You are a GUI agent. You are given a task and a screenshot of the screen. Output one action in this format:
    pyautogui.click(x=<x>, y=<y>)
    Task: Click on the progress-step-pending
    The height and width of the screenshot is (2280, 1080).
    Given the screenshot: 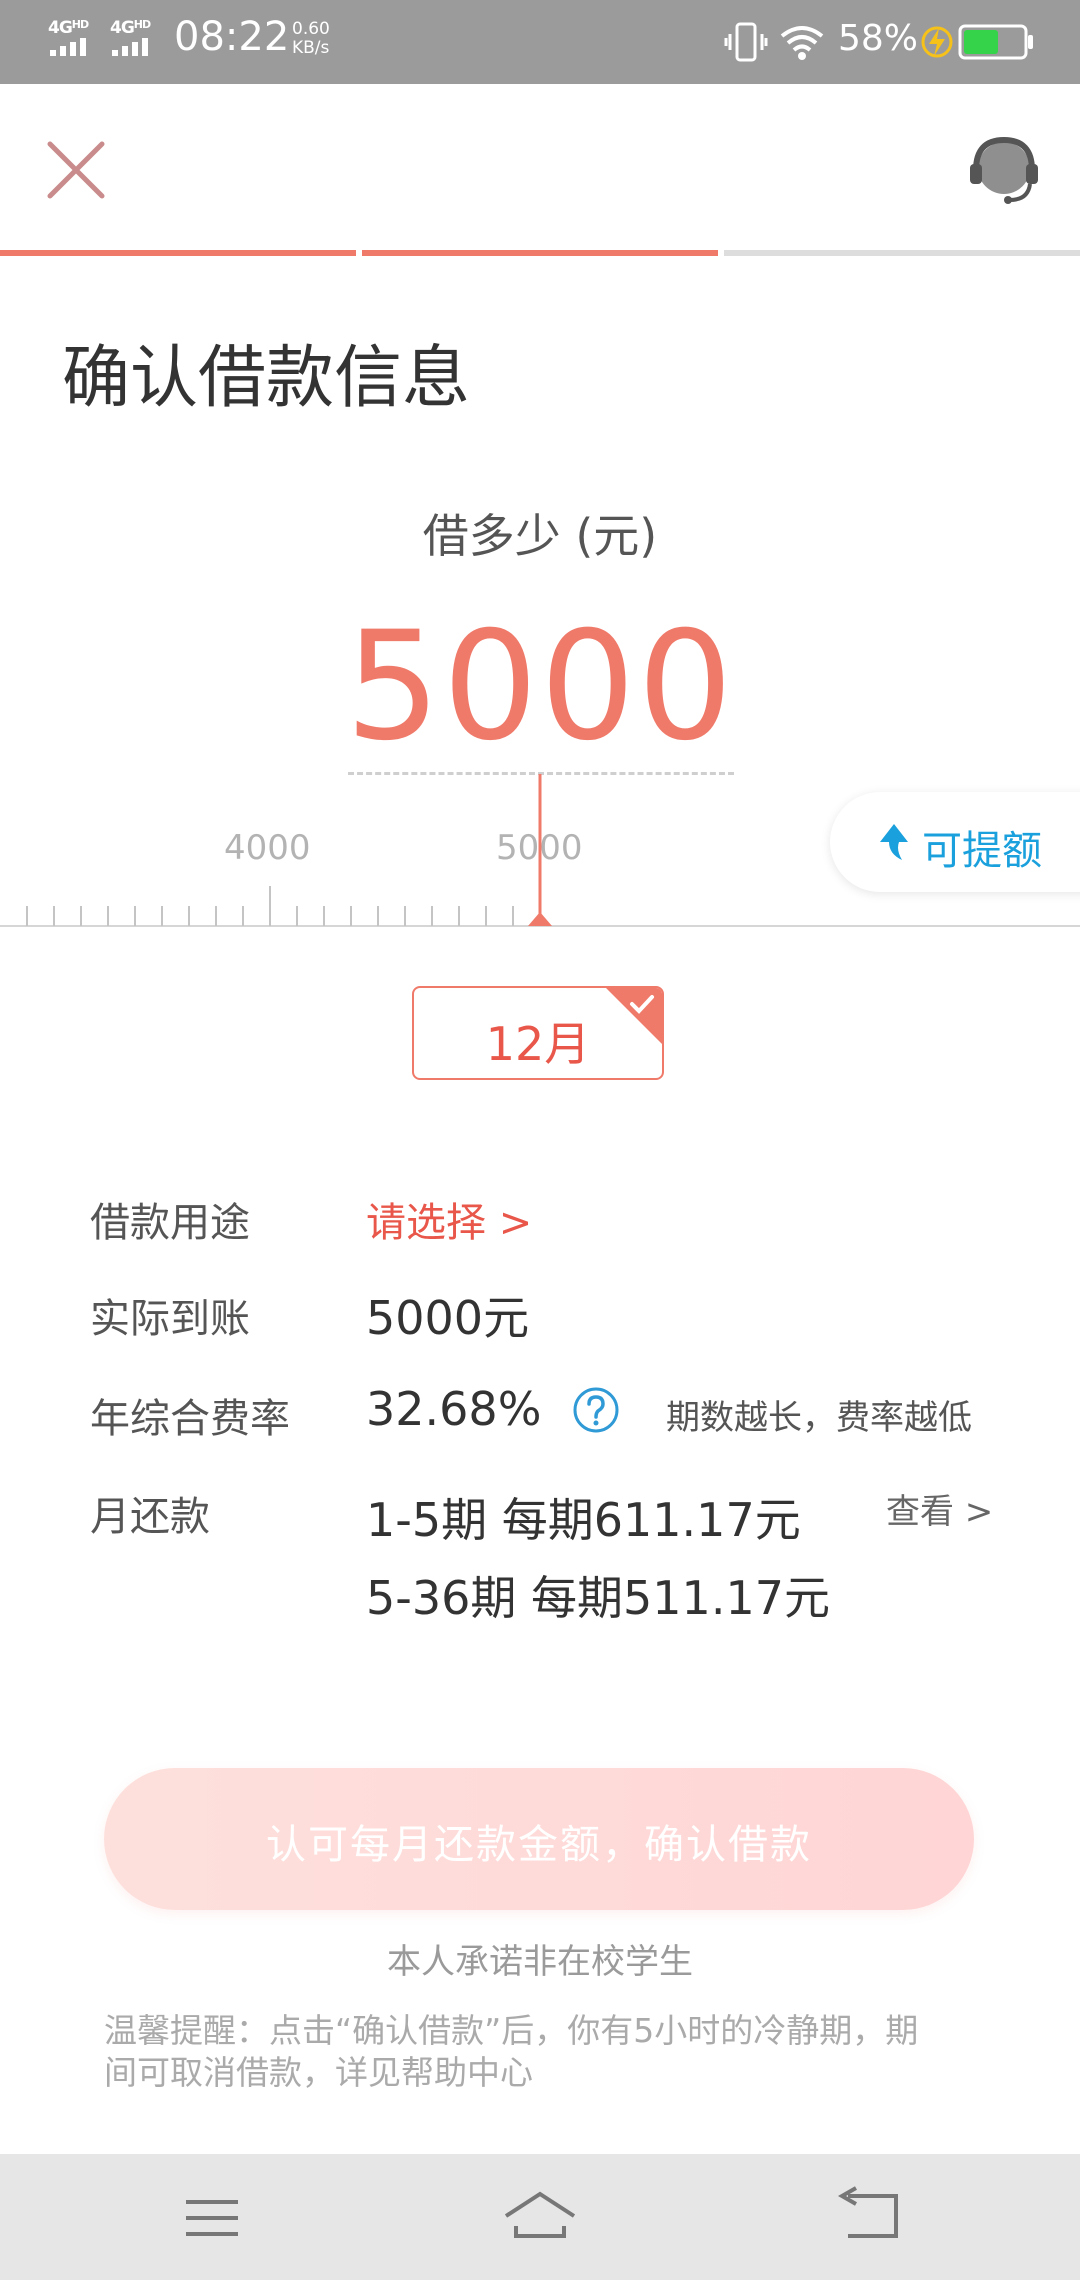 What is the action you would take?
    pyautogui.click(x=902, y=253)
    